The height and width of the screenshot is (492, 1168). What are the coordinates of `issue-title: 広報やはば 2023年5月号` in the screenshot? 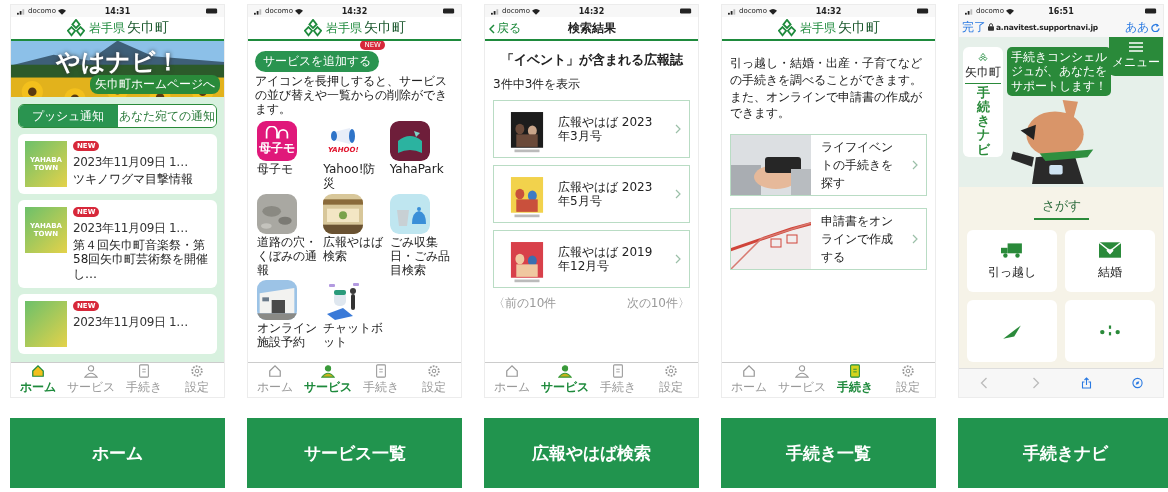 It's located at (606, 194).